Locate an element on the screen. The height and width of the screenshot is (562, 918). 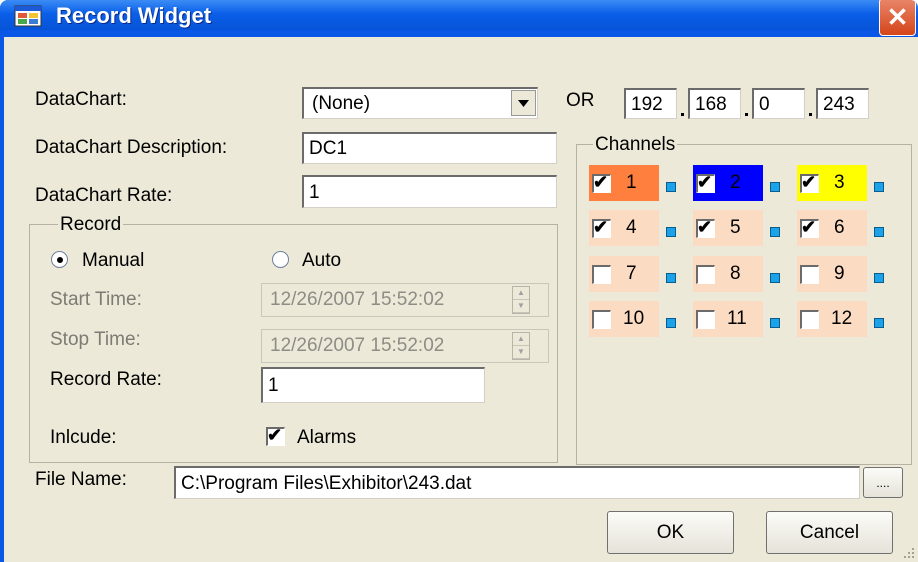
channel-7-label: 7 is located at coordinates (631, 273).